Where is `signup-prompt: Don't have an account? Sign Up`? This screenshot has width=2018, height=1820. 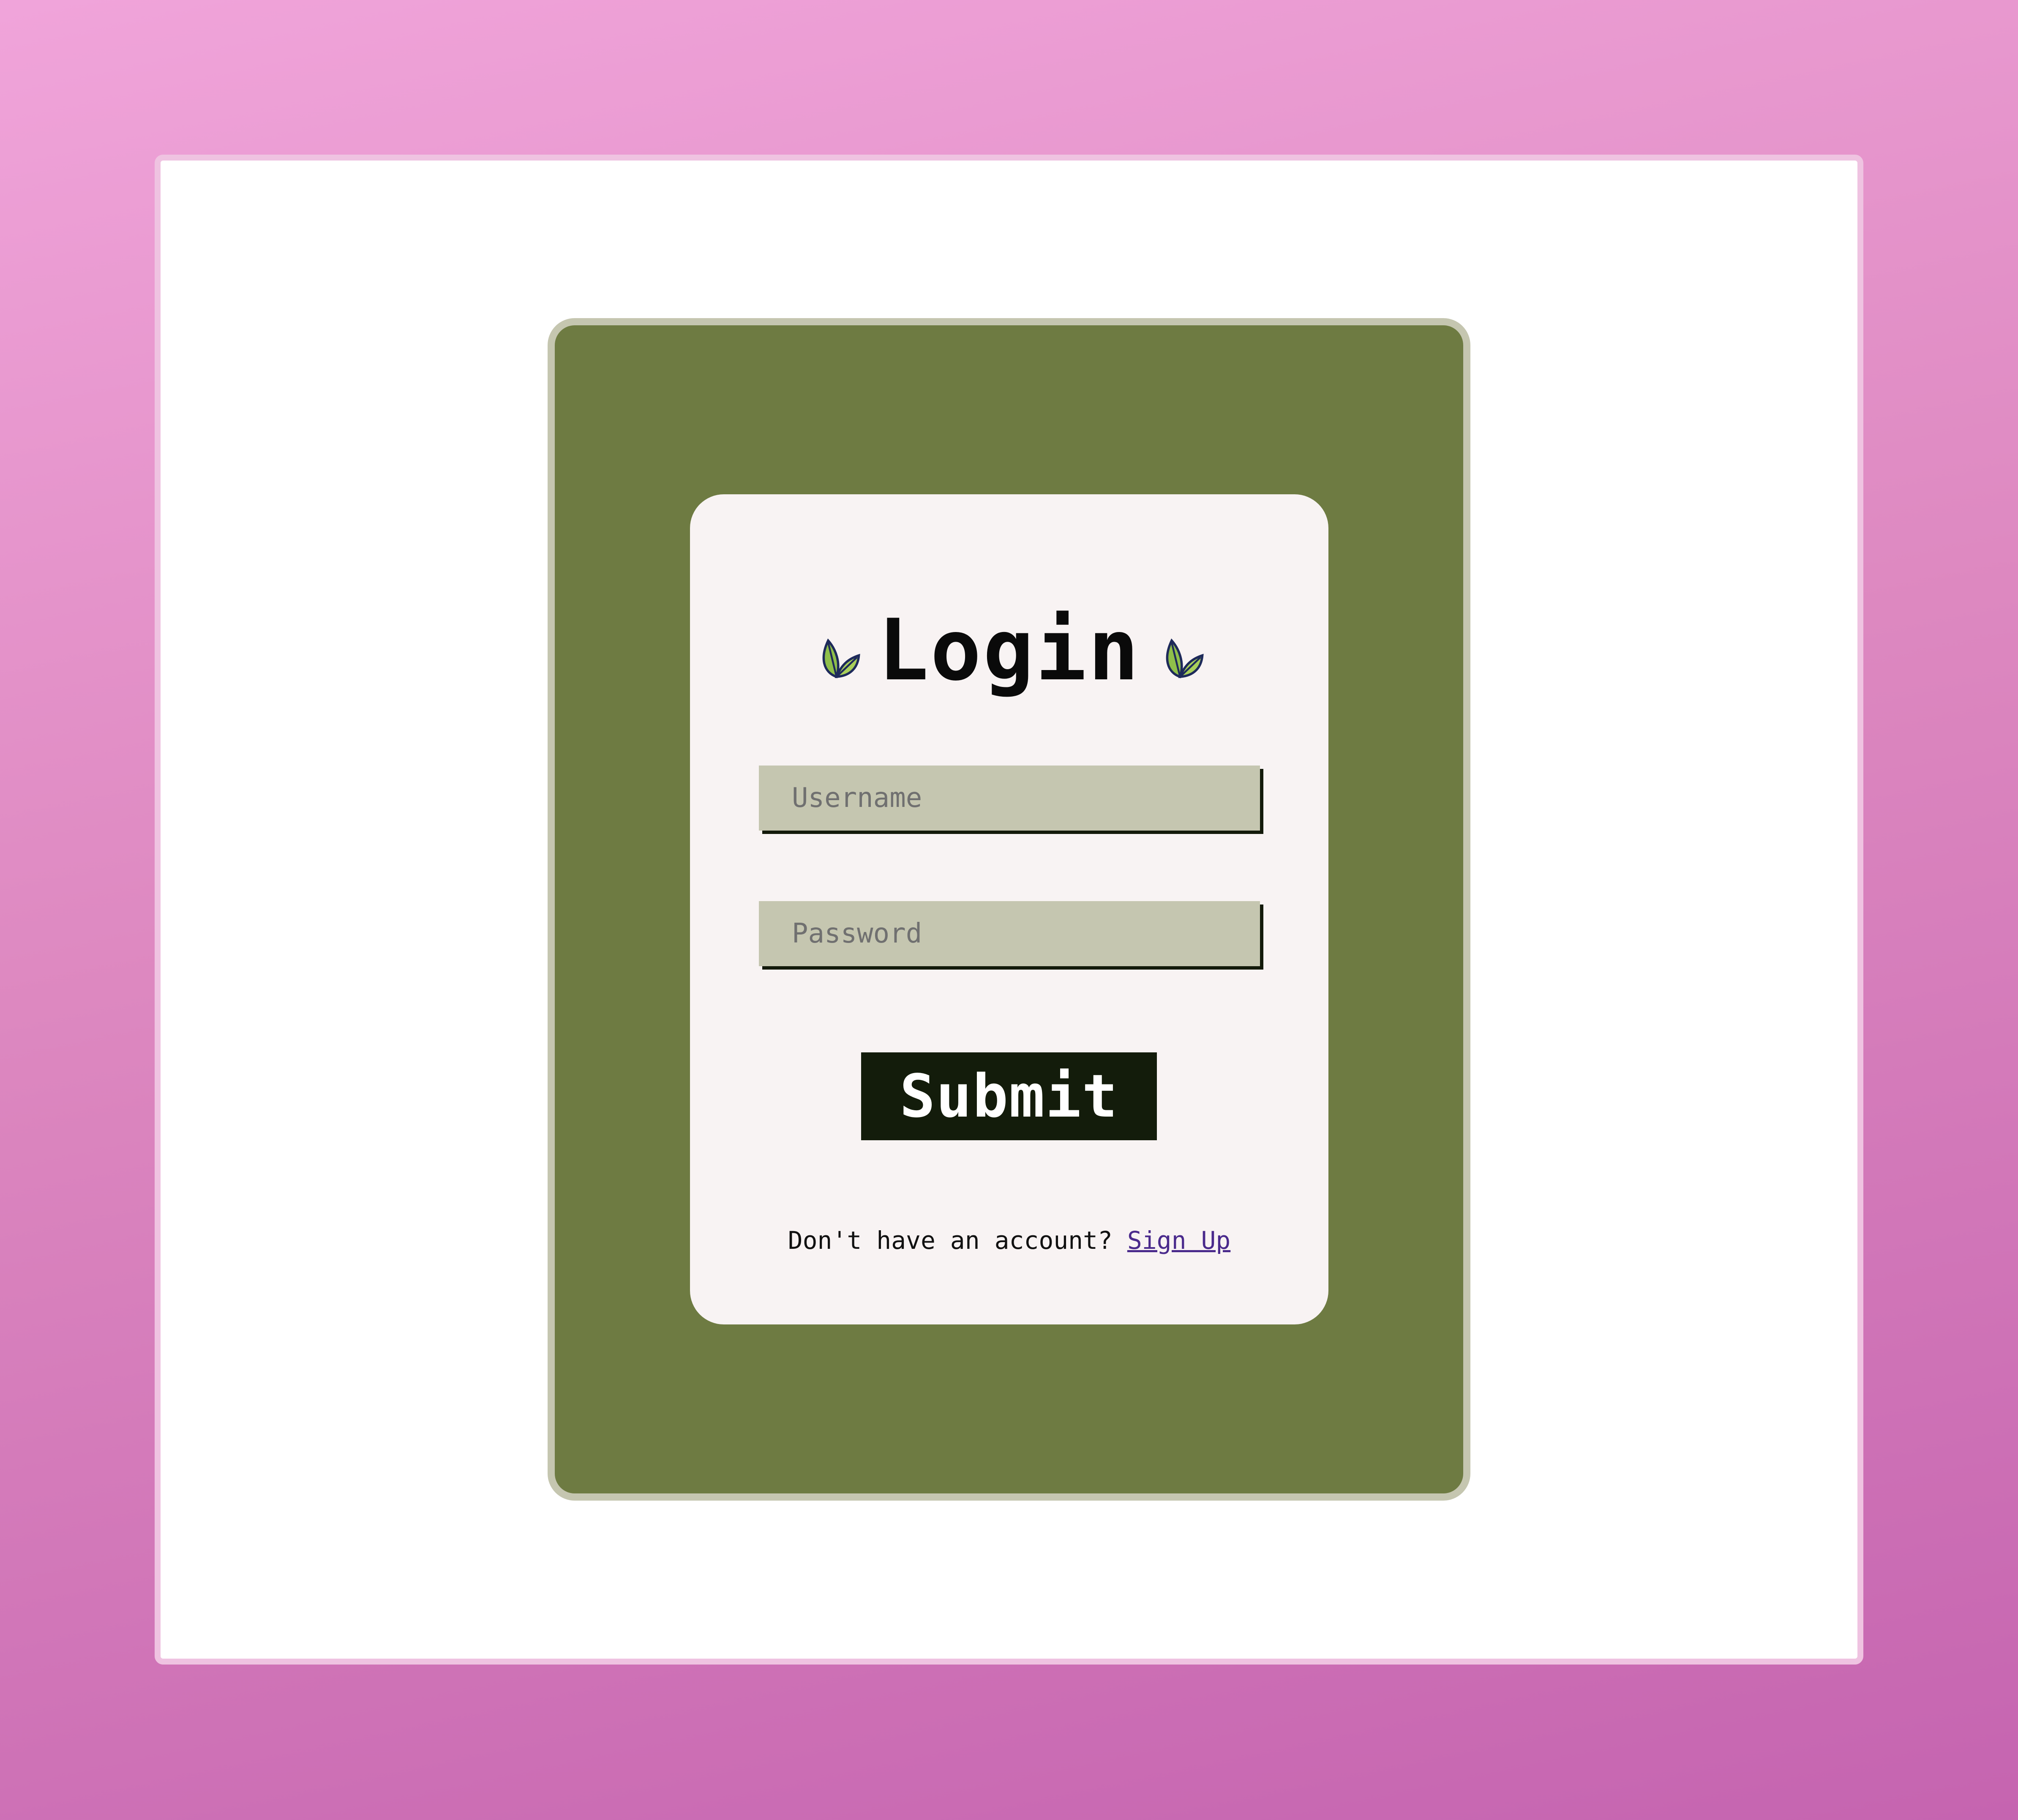 signup-prompt: Don't have an account? Sign Up is located at coordinates (1009, 1240).